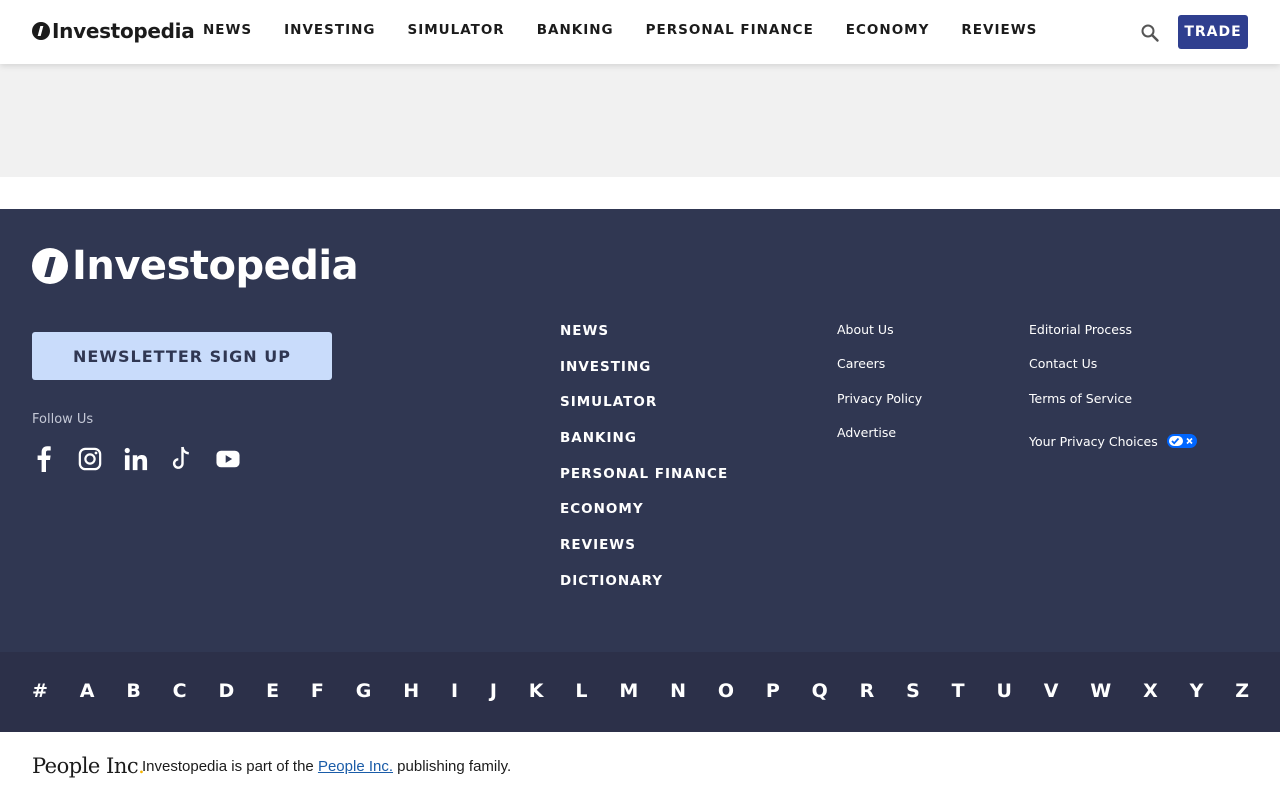 This screenshot has width=1280, height=800. I want to click on publisher-text-after: publishing family., so click(452, 766).